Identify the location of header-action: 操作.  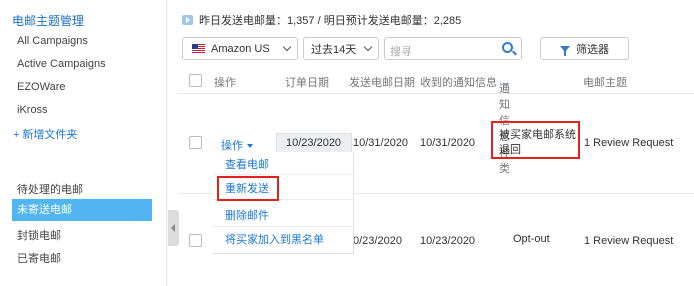
(225, 83).